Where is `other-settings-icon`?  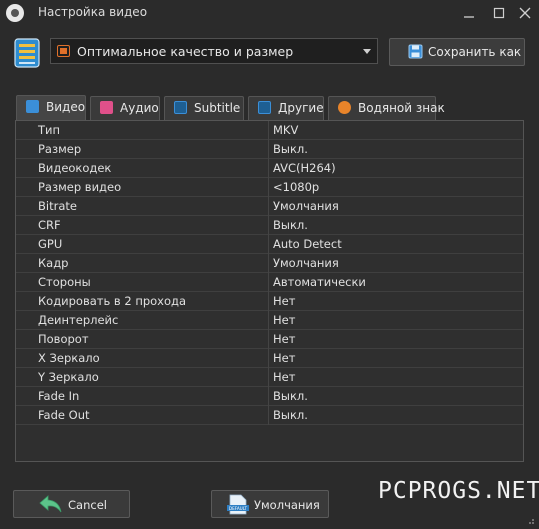 other-settings-icon is located at coordinates (264, 107).